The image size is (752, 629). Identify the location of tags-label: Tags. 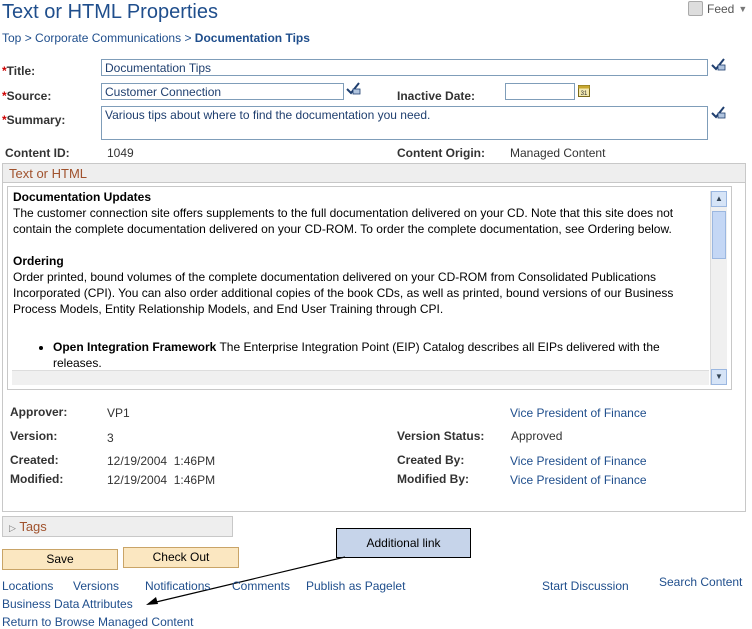
(33, 526).